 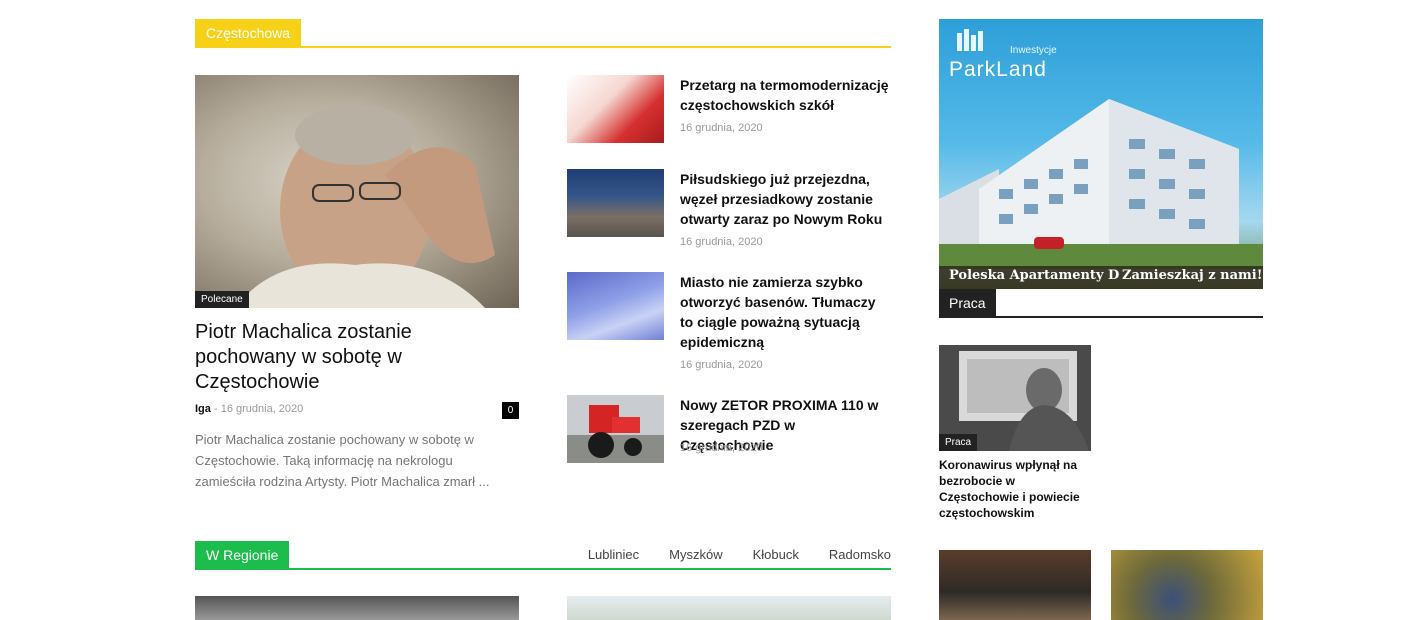 I want to click on tab-radomsko: Radomsko, so click(x=860, y=554).